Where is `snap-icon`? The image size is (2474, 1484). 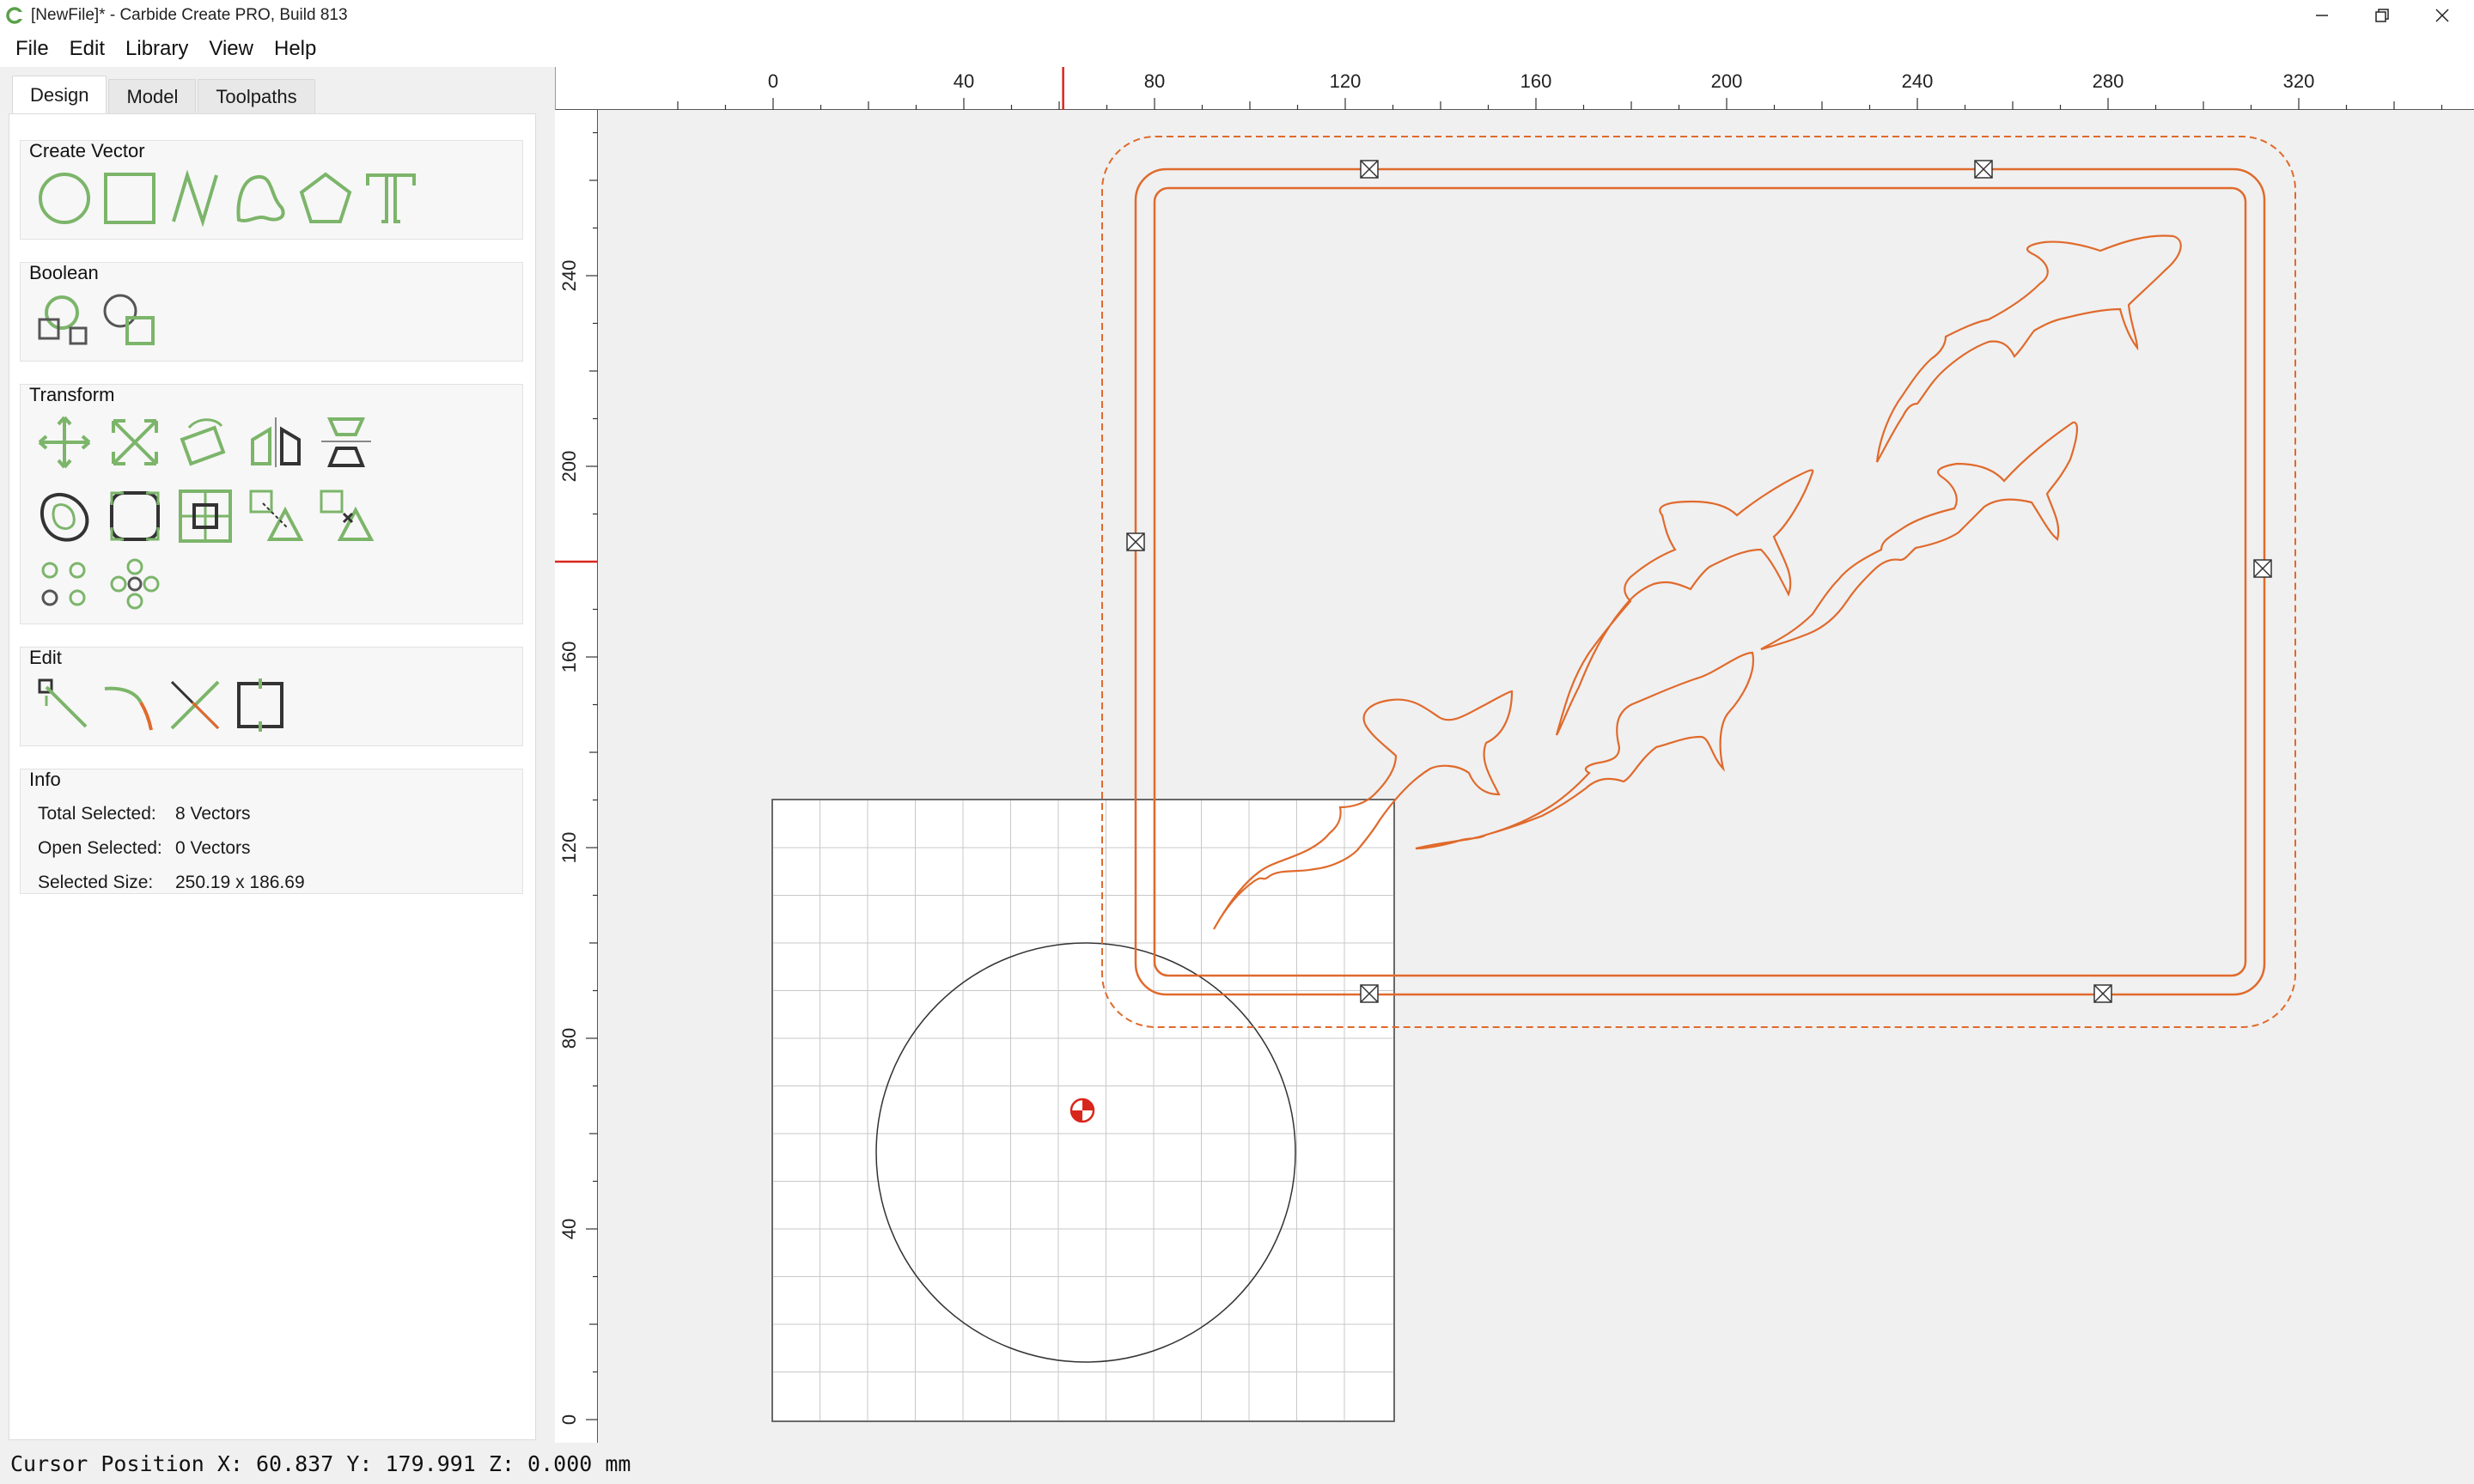 snap-icon is located at coordinates (276, 515).